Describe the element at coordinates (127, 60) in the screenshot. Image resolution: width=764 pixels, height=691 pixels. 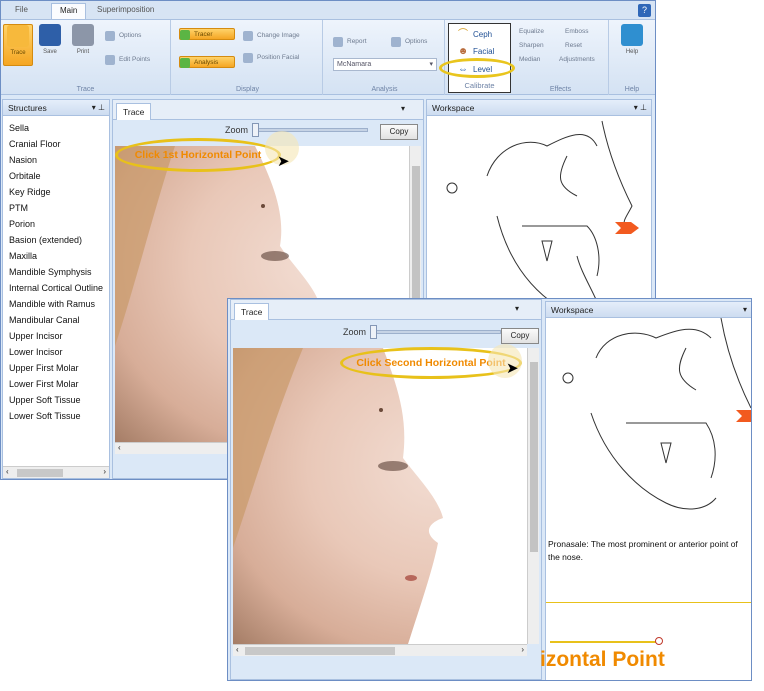
I see `edit-points-button: Edit Points` at that location.